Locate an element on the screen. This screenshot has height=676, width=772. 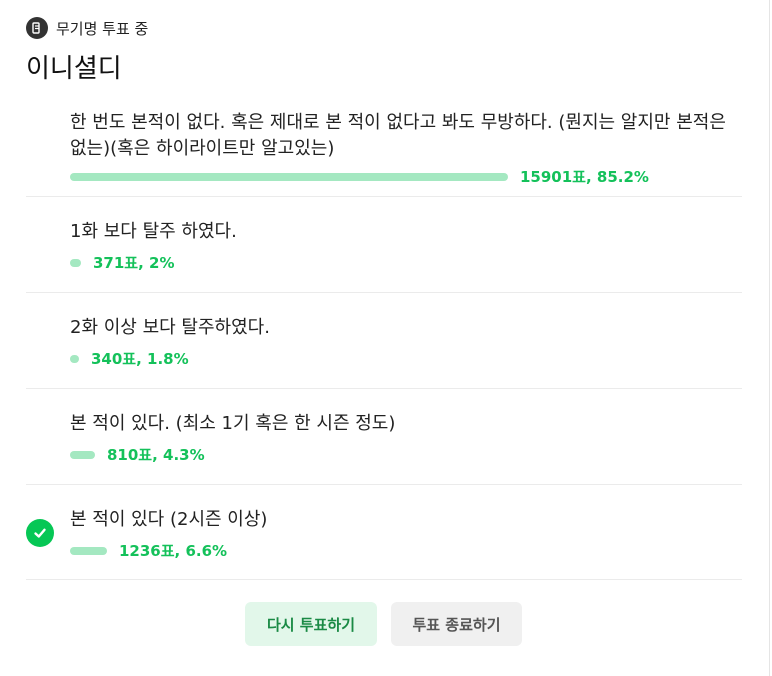
poll-title: 이니셜디 is located at coordinates (74, 69).